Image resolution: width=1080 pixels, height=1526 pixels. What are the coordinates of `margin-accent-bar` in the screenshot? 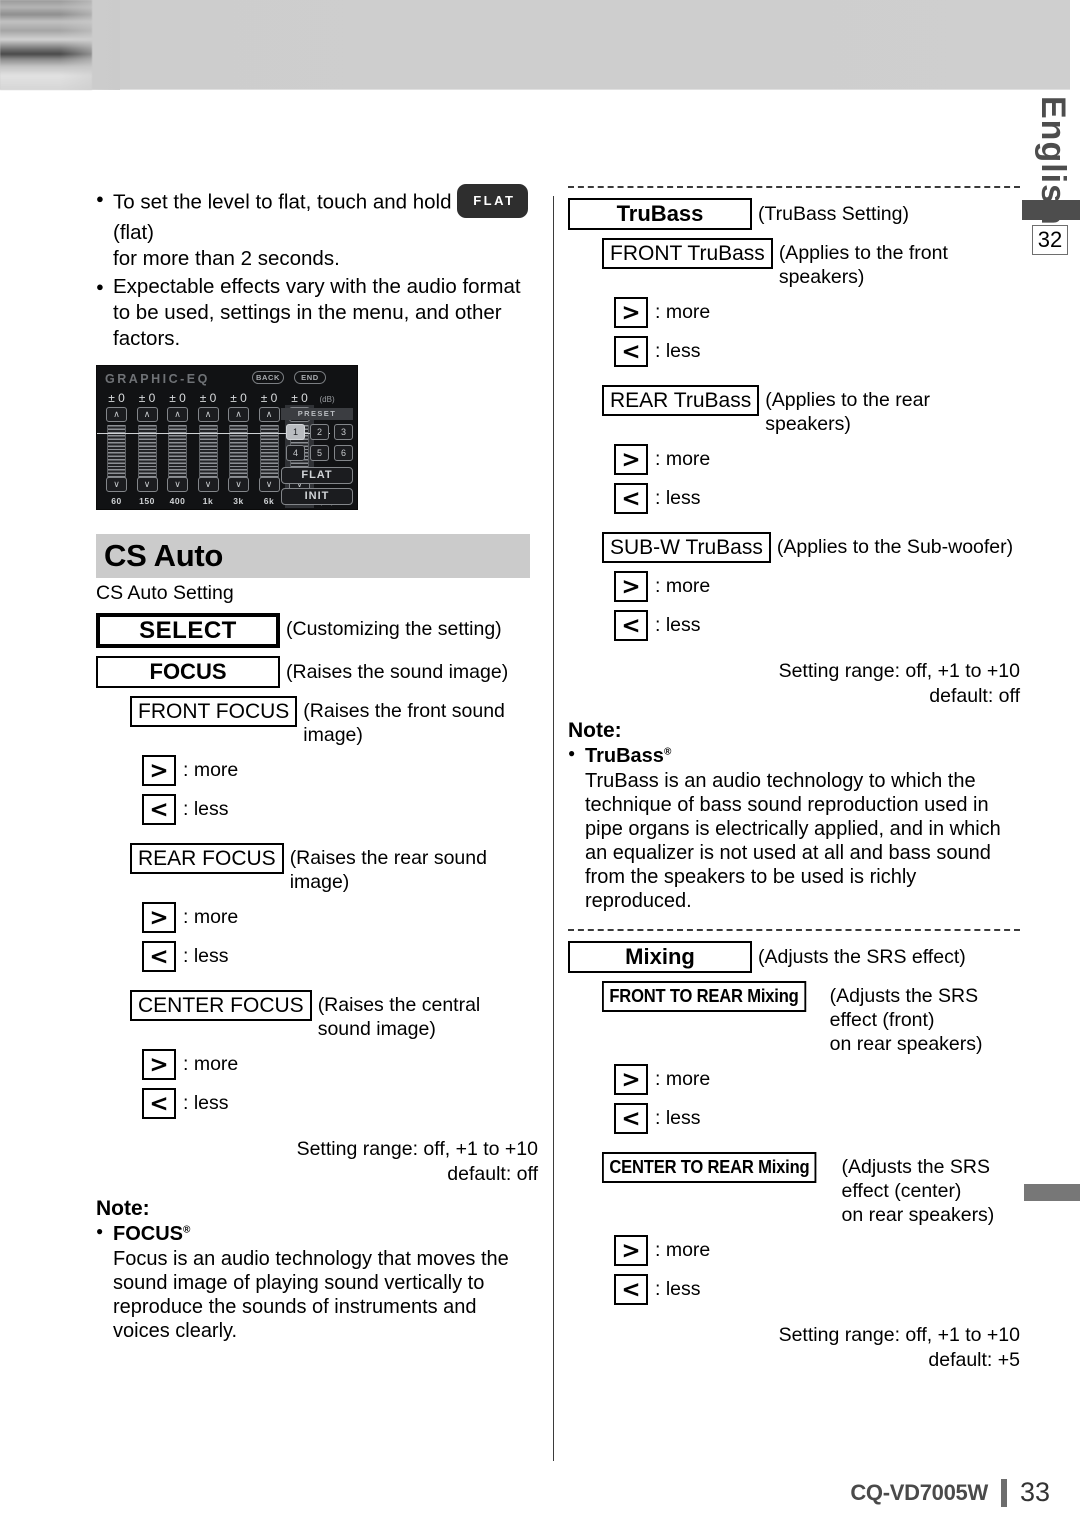 It's located at (1051, 210).